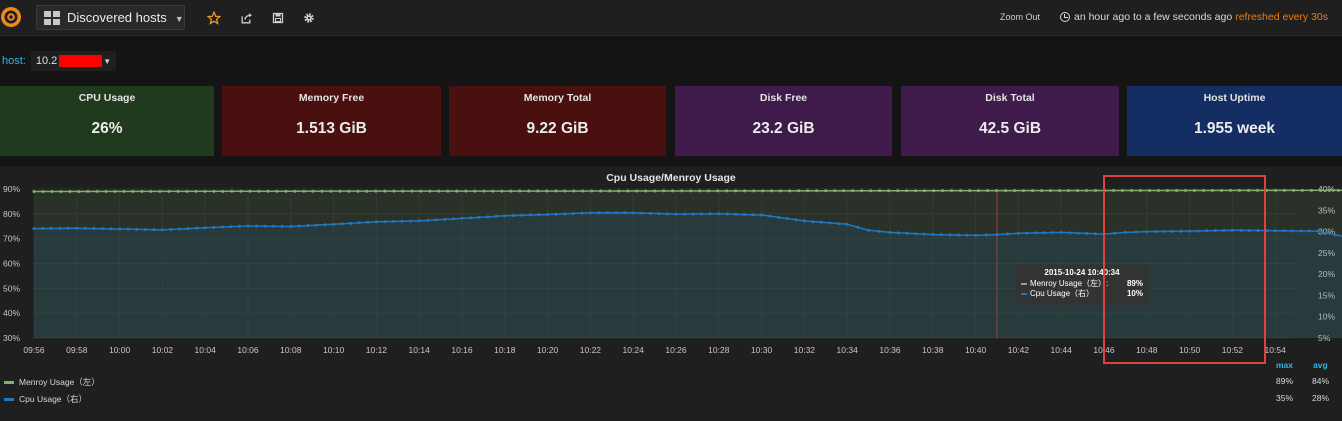 This screenshot has width=1342, height=421. What do you see at coordinates (53, 399) in the screenshot?
I see `legend-series-name: Cpu Usage（右）` at bounding box center [53, 399].